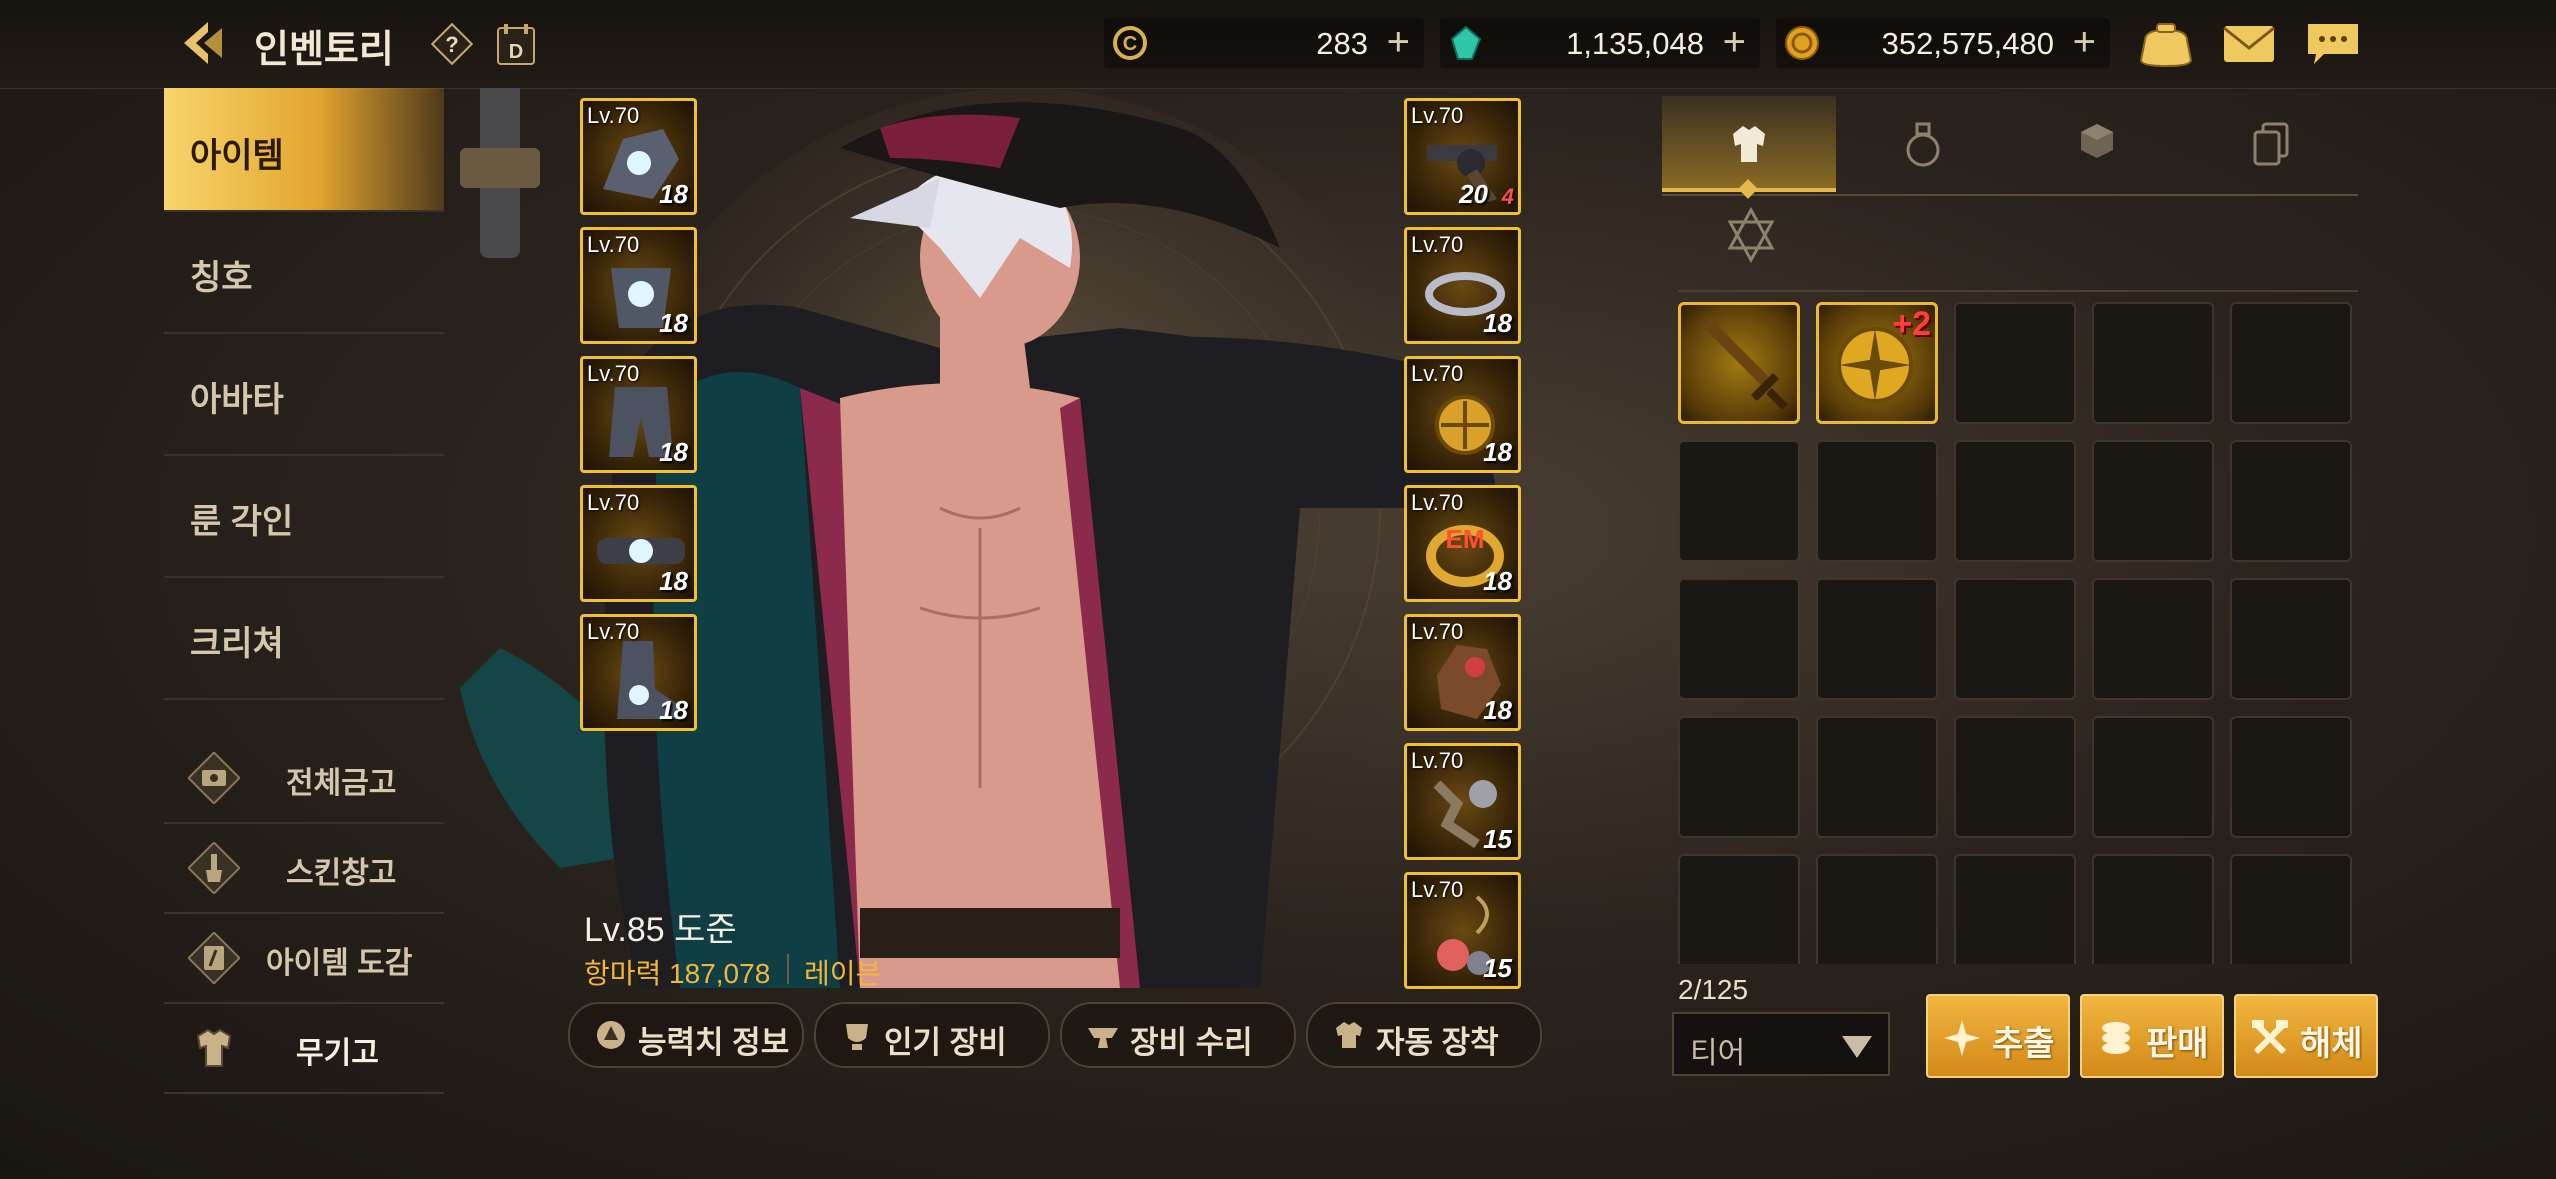 Image resolution: width=2556 pixels, height=1179 pixels. Describe the element at coordinates (1600, 43) in the screenshot. I see `currency-crystal: 1,135,048 +` at that location.